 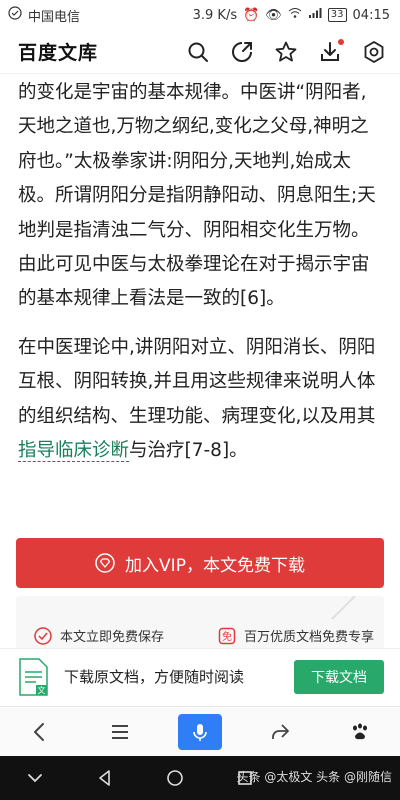 I want to click on menu-icon, so click(x=120, y=732).